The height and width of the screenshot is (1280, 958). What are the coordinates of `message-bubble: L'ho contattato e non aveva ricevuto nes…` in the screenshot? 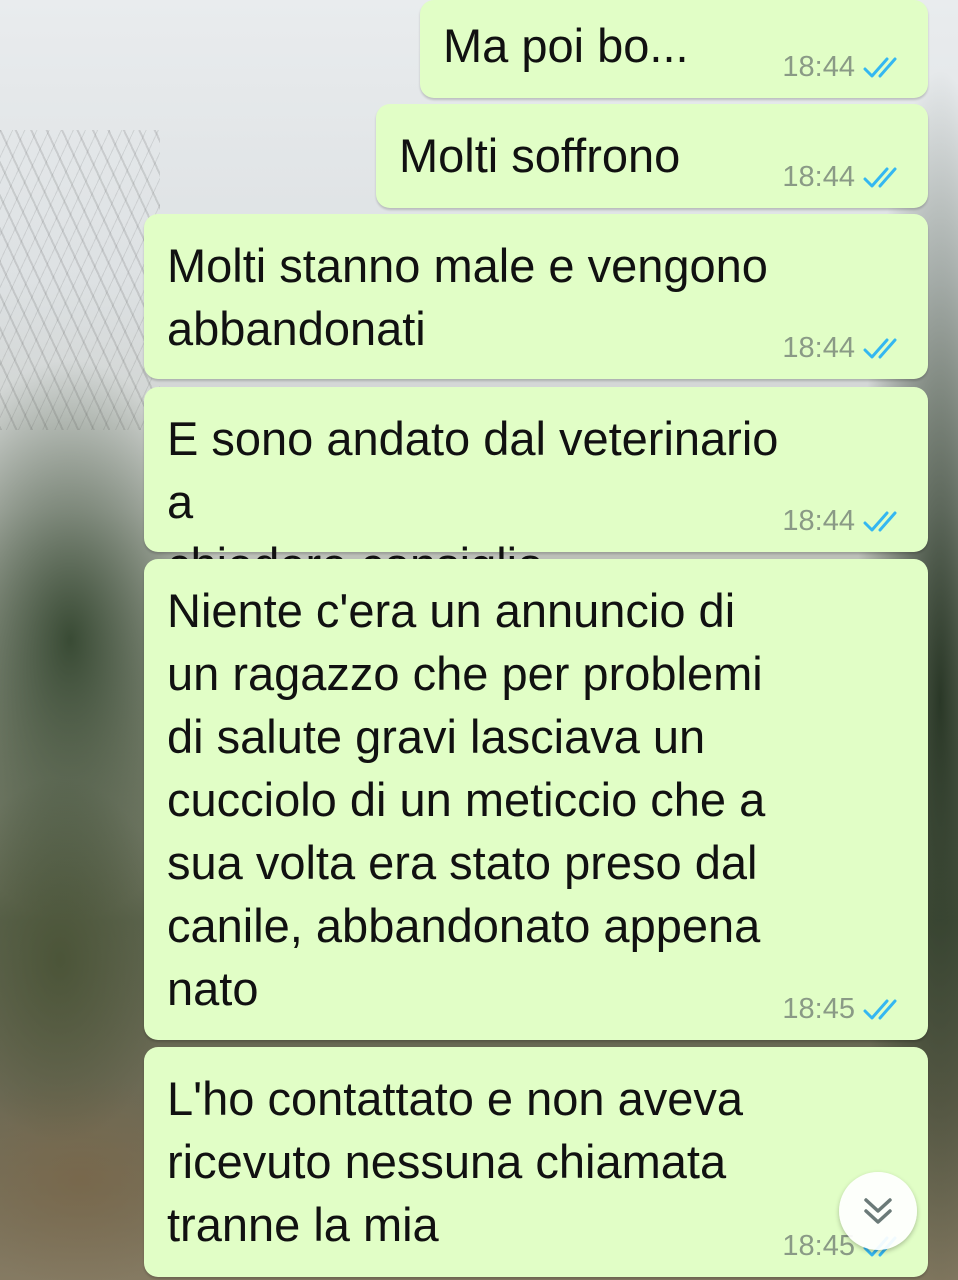 It's located at (536, 1162).